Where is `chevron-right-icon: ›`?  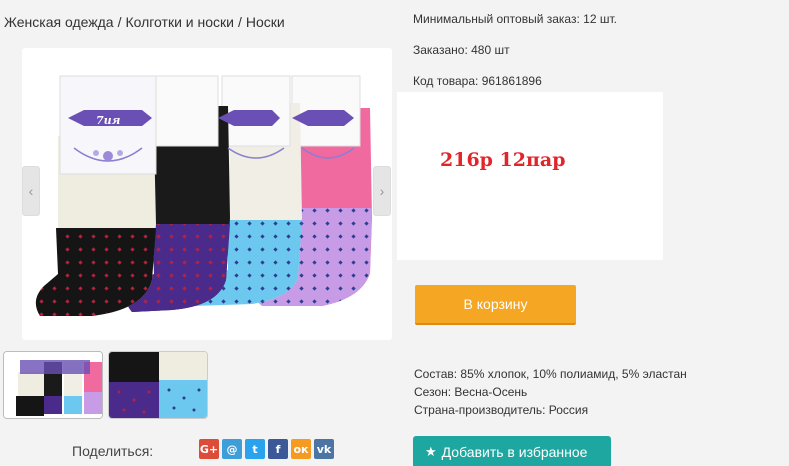 chevron-right-icon: › is located at coordinates (382, 191).